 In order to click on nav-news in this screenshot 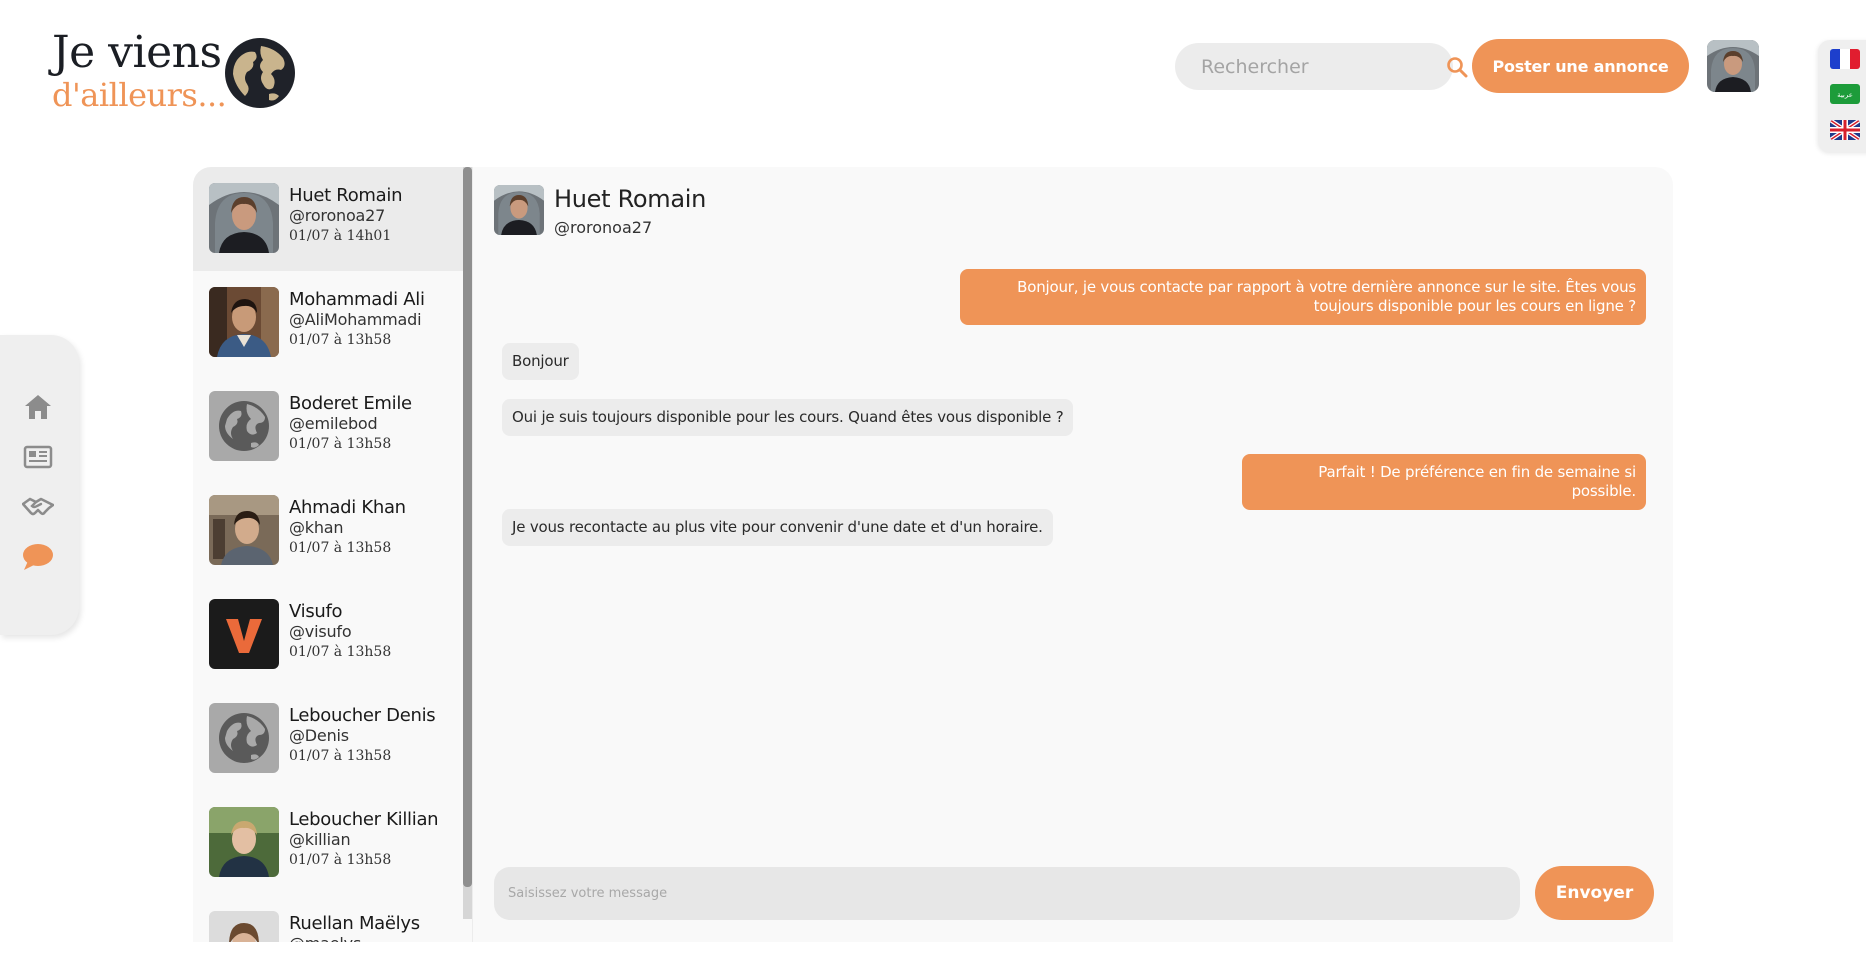, I will do `click(38, 457)`.